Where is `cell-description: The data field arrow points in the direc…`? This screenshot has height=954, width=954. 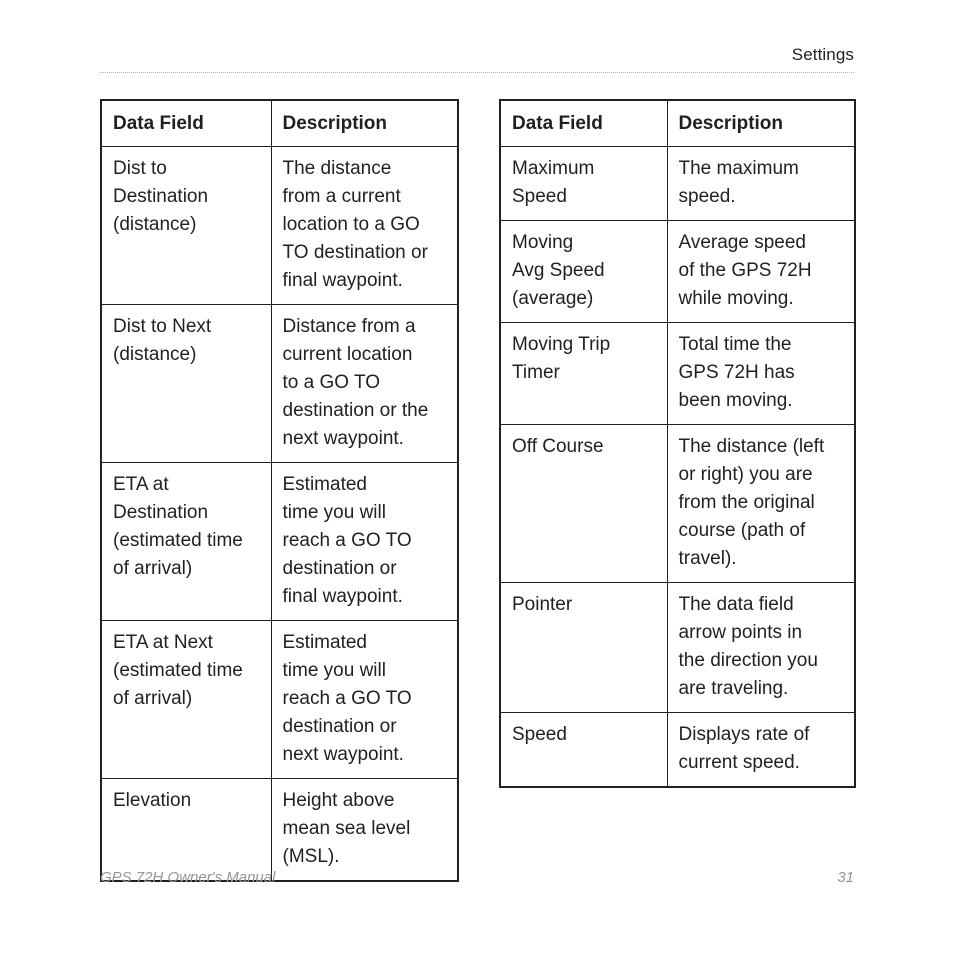 cell-description: The data field arrow points in the direc… is located at coordinates (761, 647).